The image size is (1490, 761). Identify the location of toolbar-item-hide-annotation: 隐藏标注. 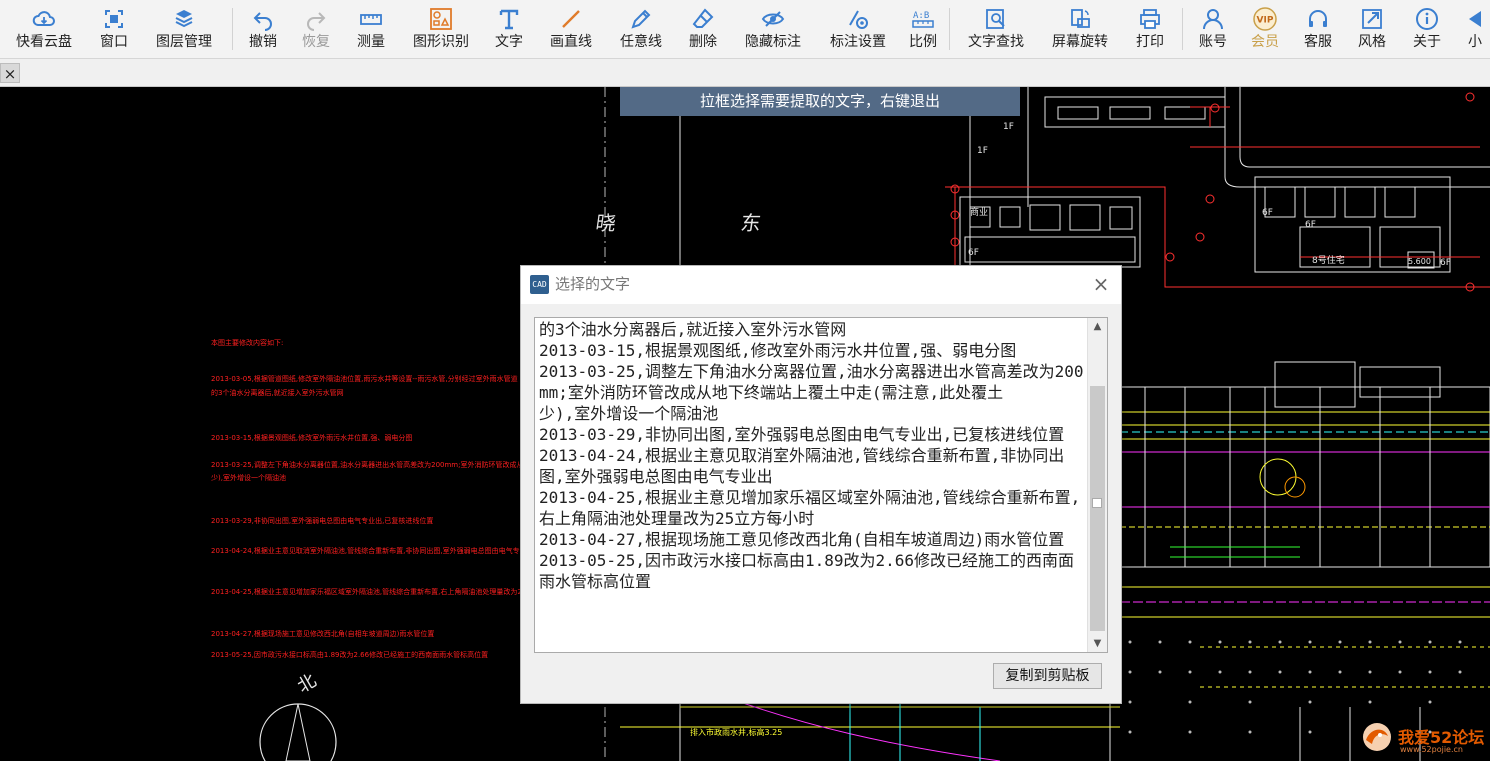
(773, 29).